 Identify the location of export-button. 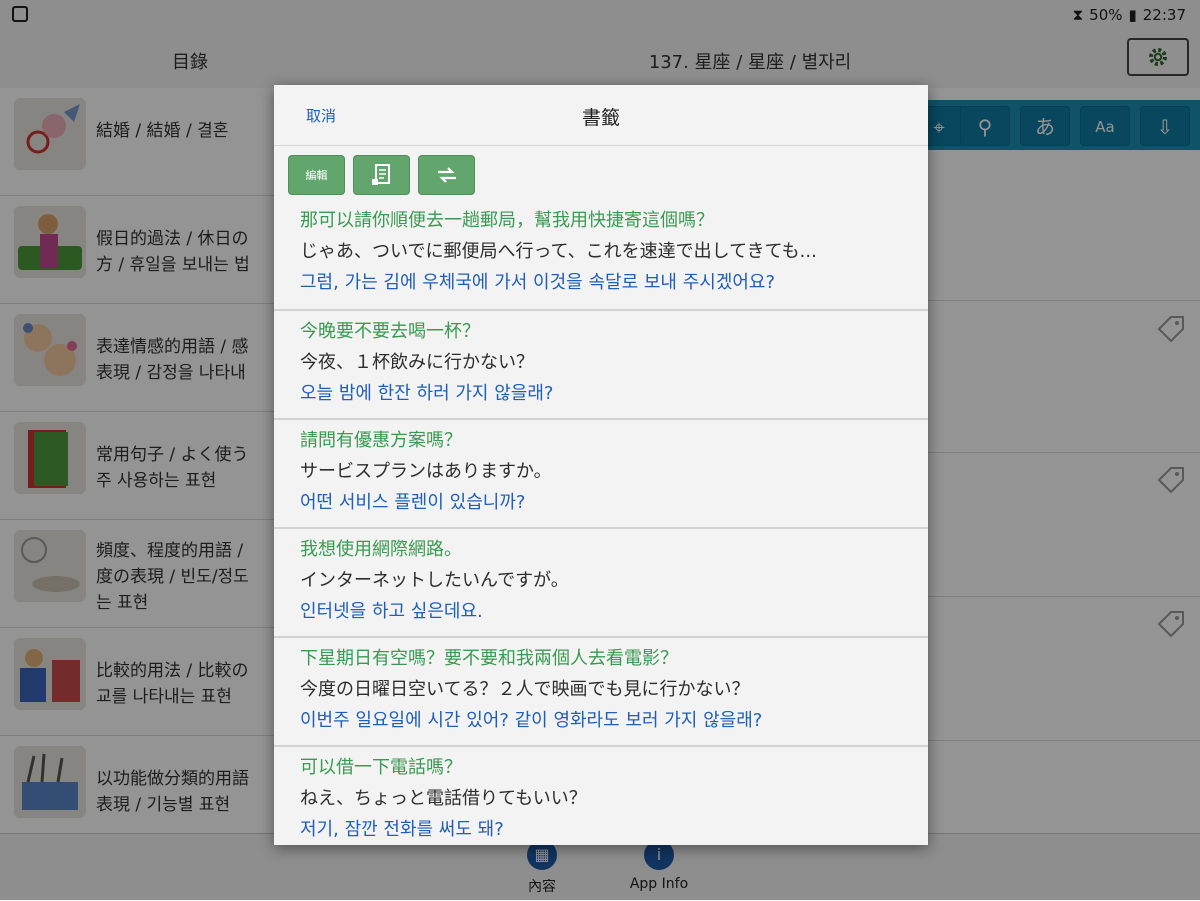
(381, 175).